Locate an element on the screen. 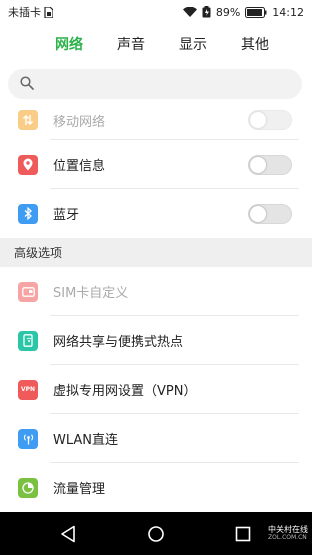 The height and width of the screenshot is (555, 320). tab-other: 其他 is located at coordinates (255, 44).